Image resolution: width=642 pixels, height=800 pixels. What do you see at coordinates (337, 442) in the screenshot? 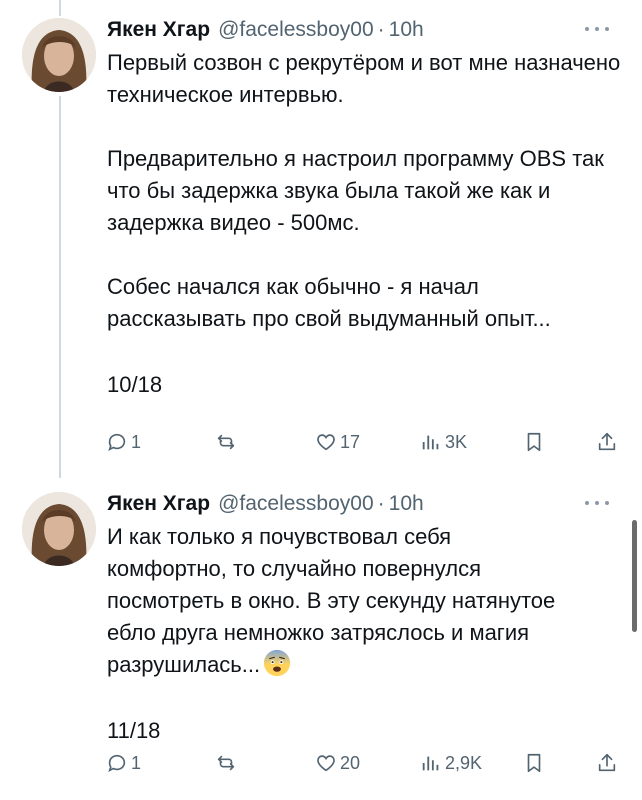
I see `like-button: 17` at bounding box center [337, 442].